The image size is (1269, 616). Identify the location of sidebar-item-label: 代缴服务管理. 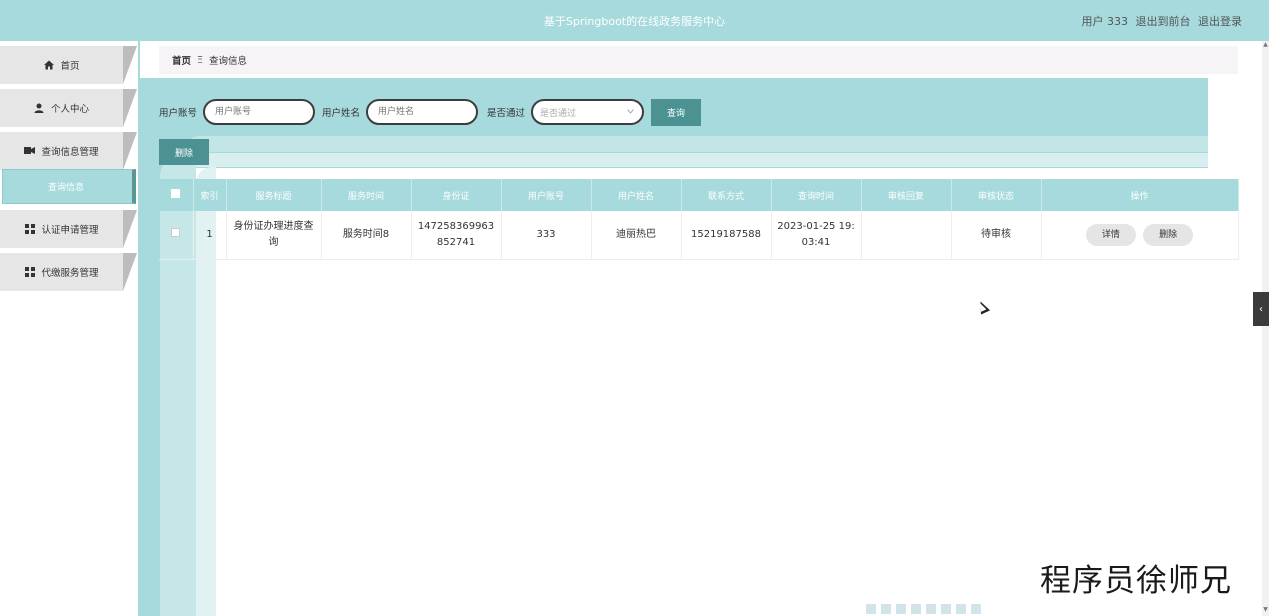
(70, 273).